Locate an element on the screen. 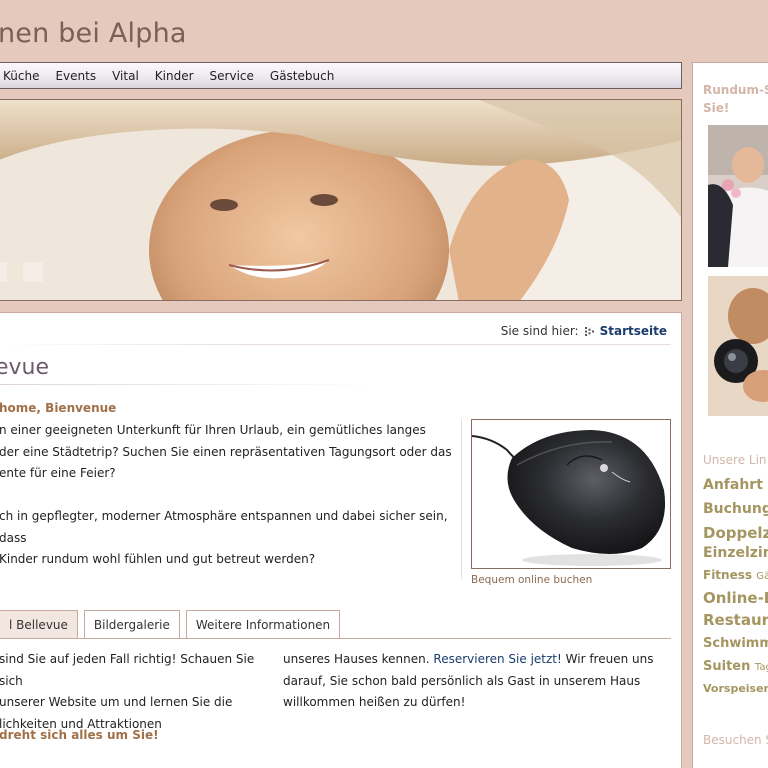  text-line: unserer Website um und lernen Sie die is located at coordinates (116, 702).